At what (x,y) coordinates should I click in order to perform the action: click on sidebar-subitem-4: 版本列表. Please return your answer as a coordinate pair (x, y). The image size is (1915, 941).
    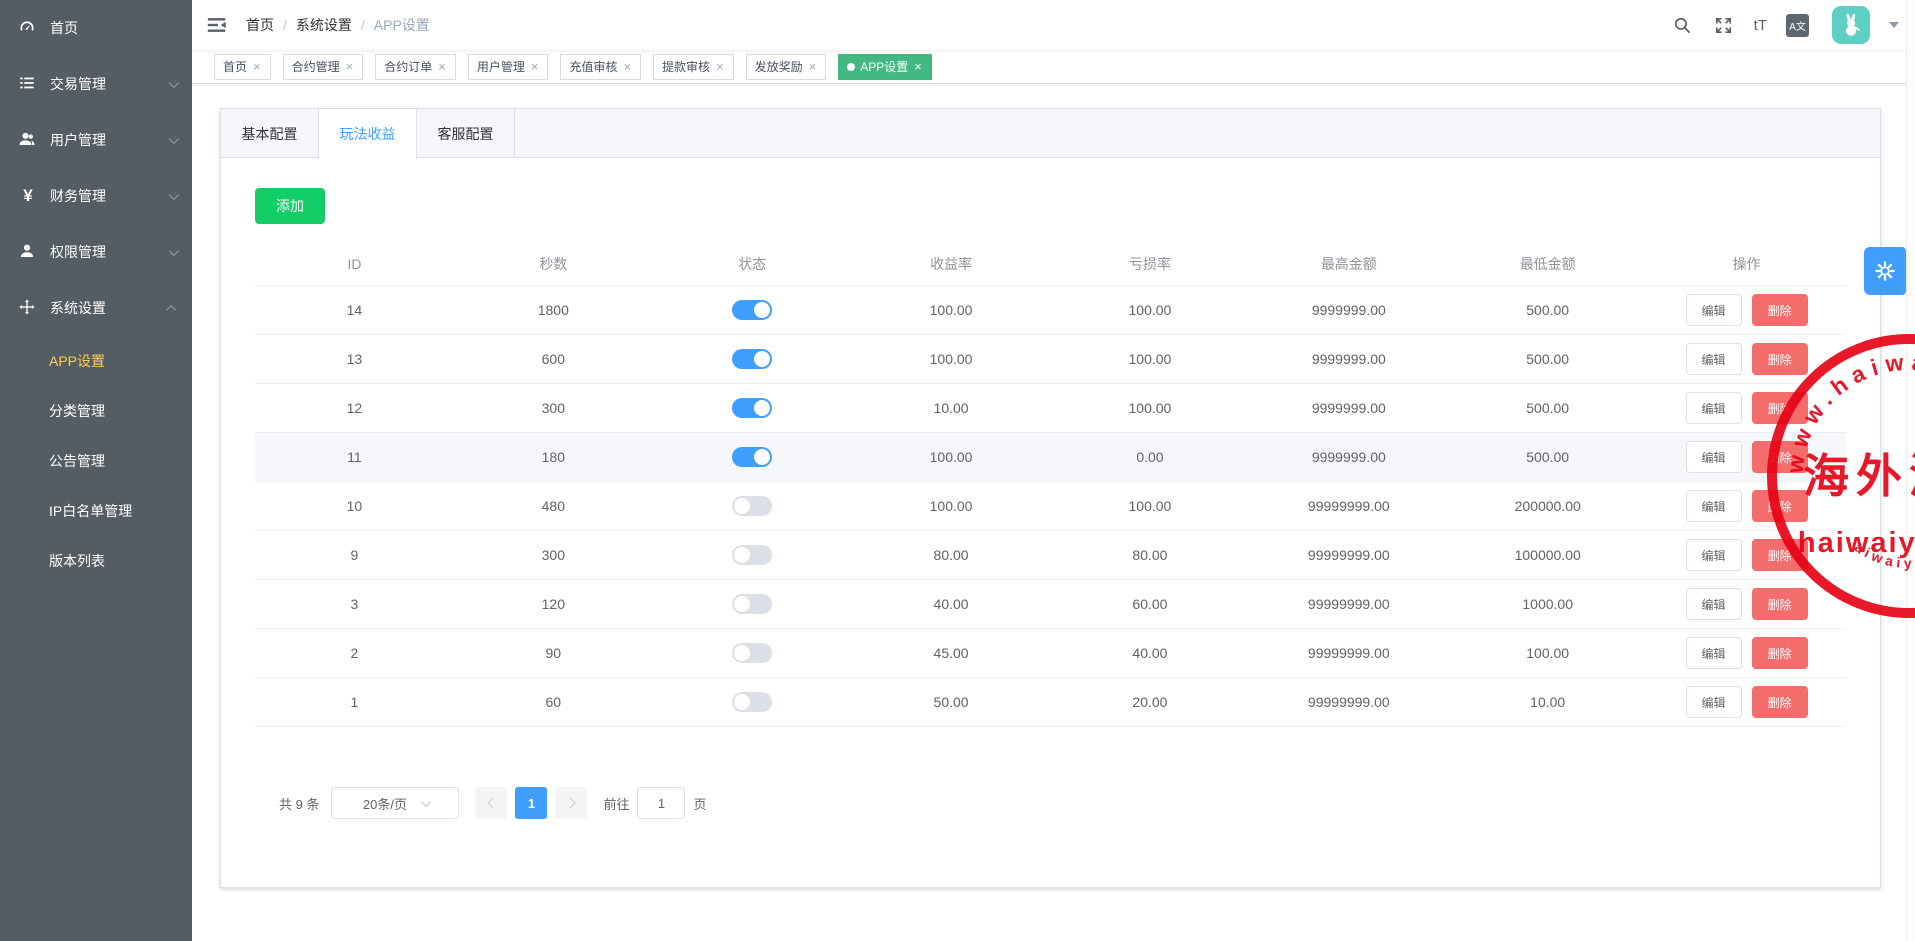
    Looking at the image, I should click on (96, 561).